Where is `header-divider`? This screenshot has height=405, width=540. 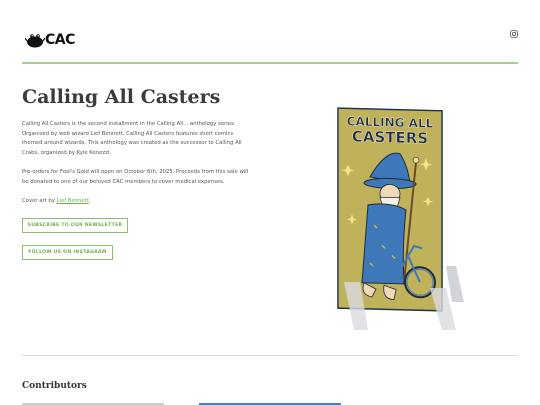 header-divider is located at coordinates (270, 63).